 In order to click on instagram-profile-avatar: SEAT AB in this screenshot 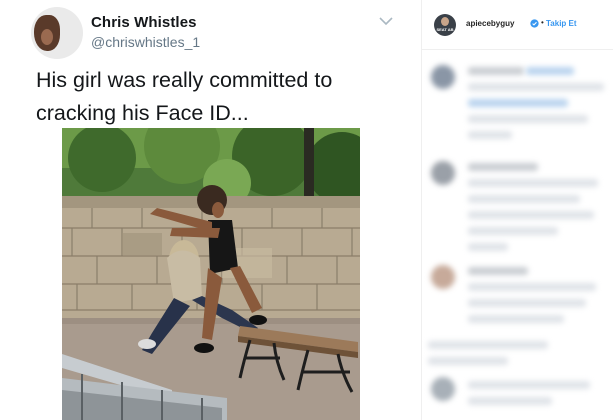, I will do `click(445, 25)`.